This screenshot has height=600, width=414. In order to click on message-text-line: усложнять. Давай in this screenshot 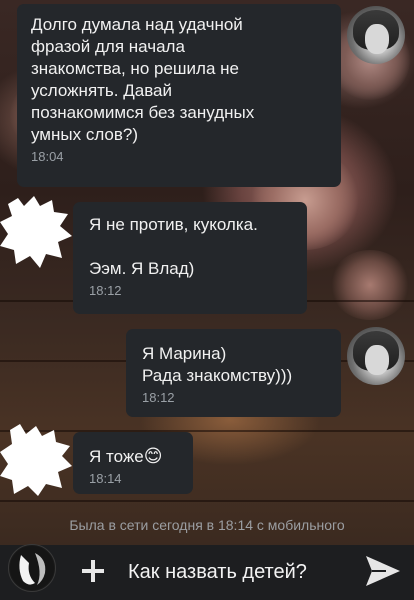, I will do `click(101, 90)`.